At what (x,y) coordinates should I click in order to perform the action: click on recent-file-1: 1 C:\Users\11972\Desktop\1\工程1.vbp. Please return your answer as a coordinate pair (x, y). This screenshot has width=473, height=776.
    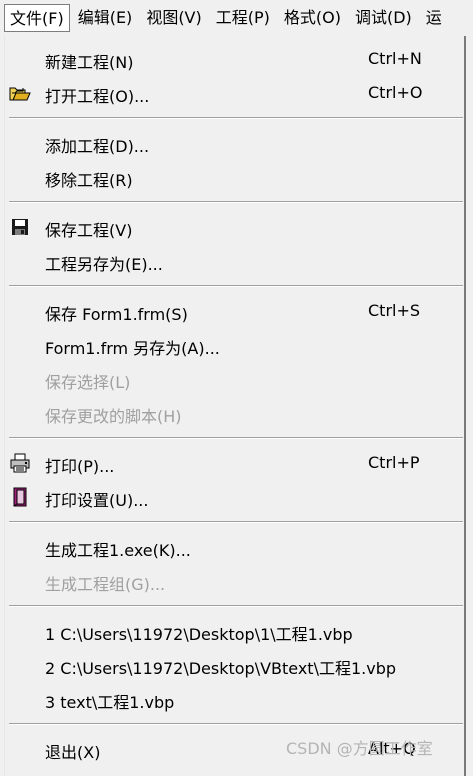
    Looking at the image, I should click on (234, 631).